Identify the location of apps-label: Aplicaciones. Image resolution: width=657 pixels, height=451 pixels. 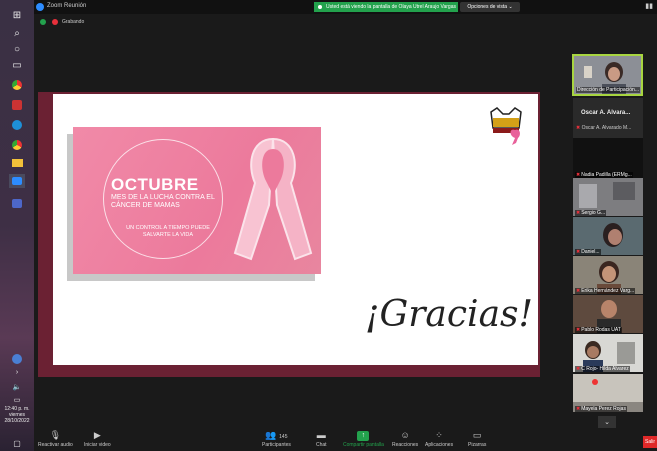
(439, 445).